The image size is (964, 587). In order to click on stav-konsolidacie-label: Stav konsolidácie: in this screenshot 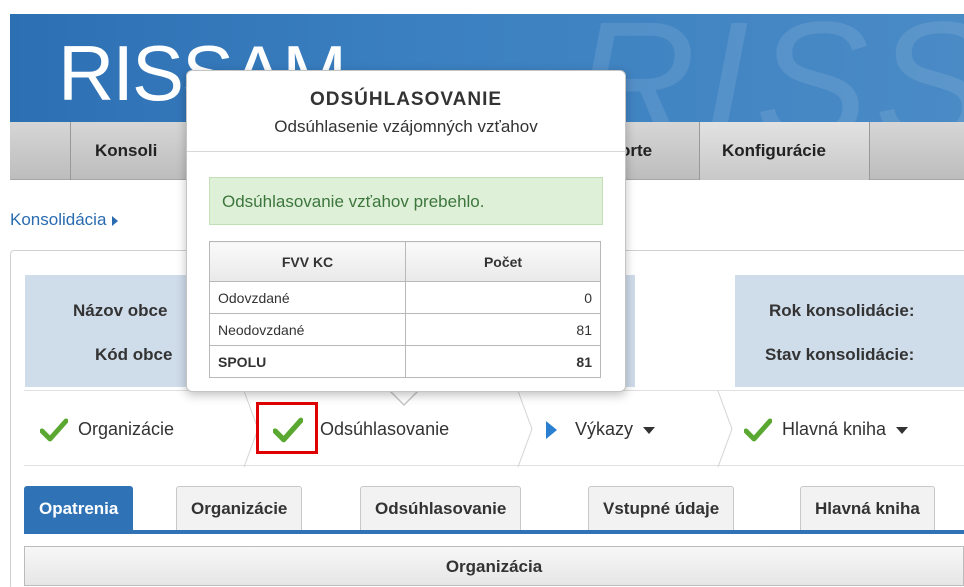, I will do `click(840, 354)`.